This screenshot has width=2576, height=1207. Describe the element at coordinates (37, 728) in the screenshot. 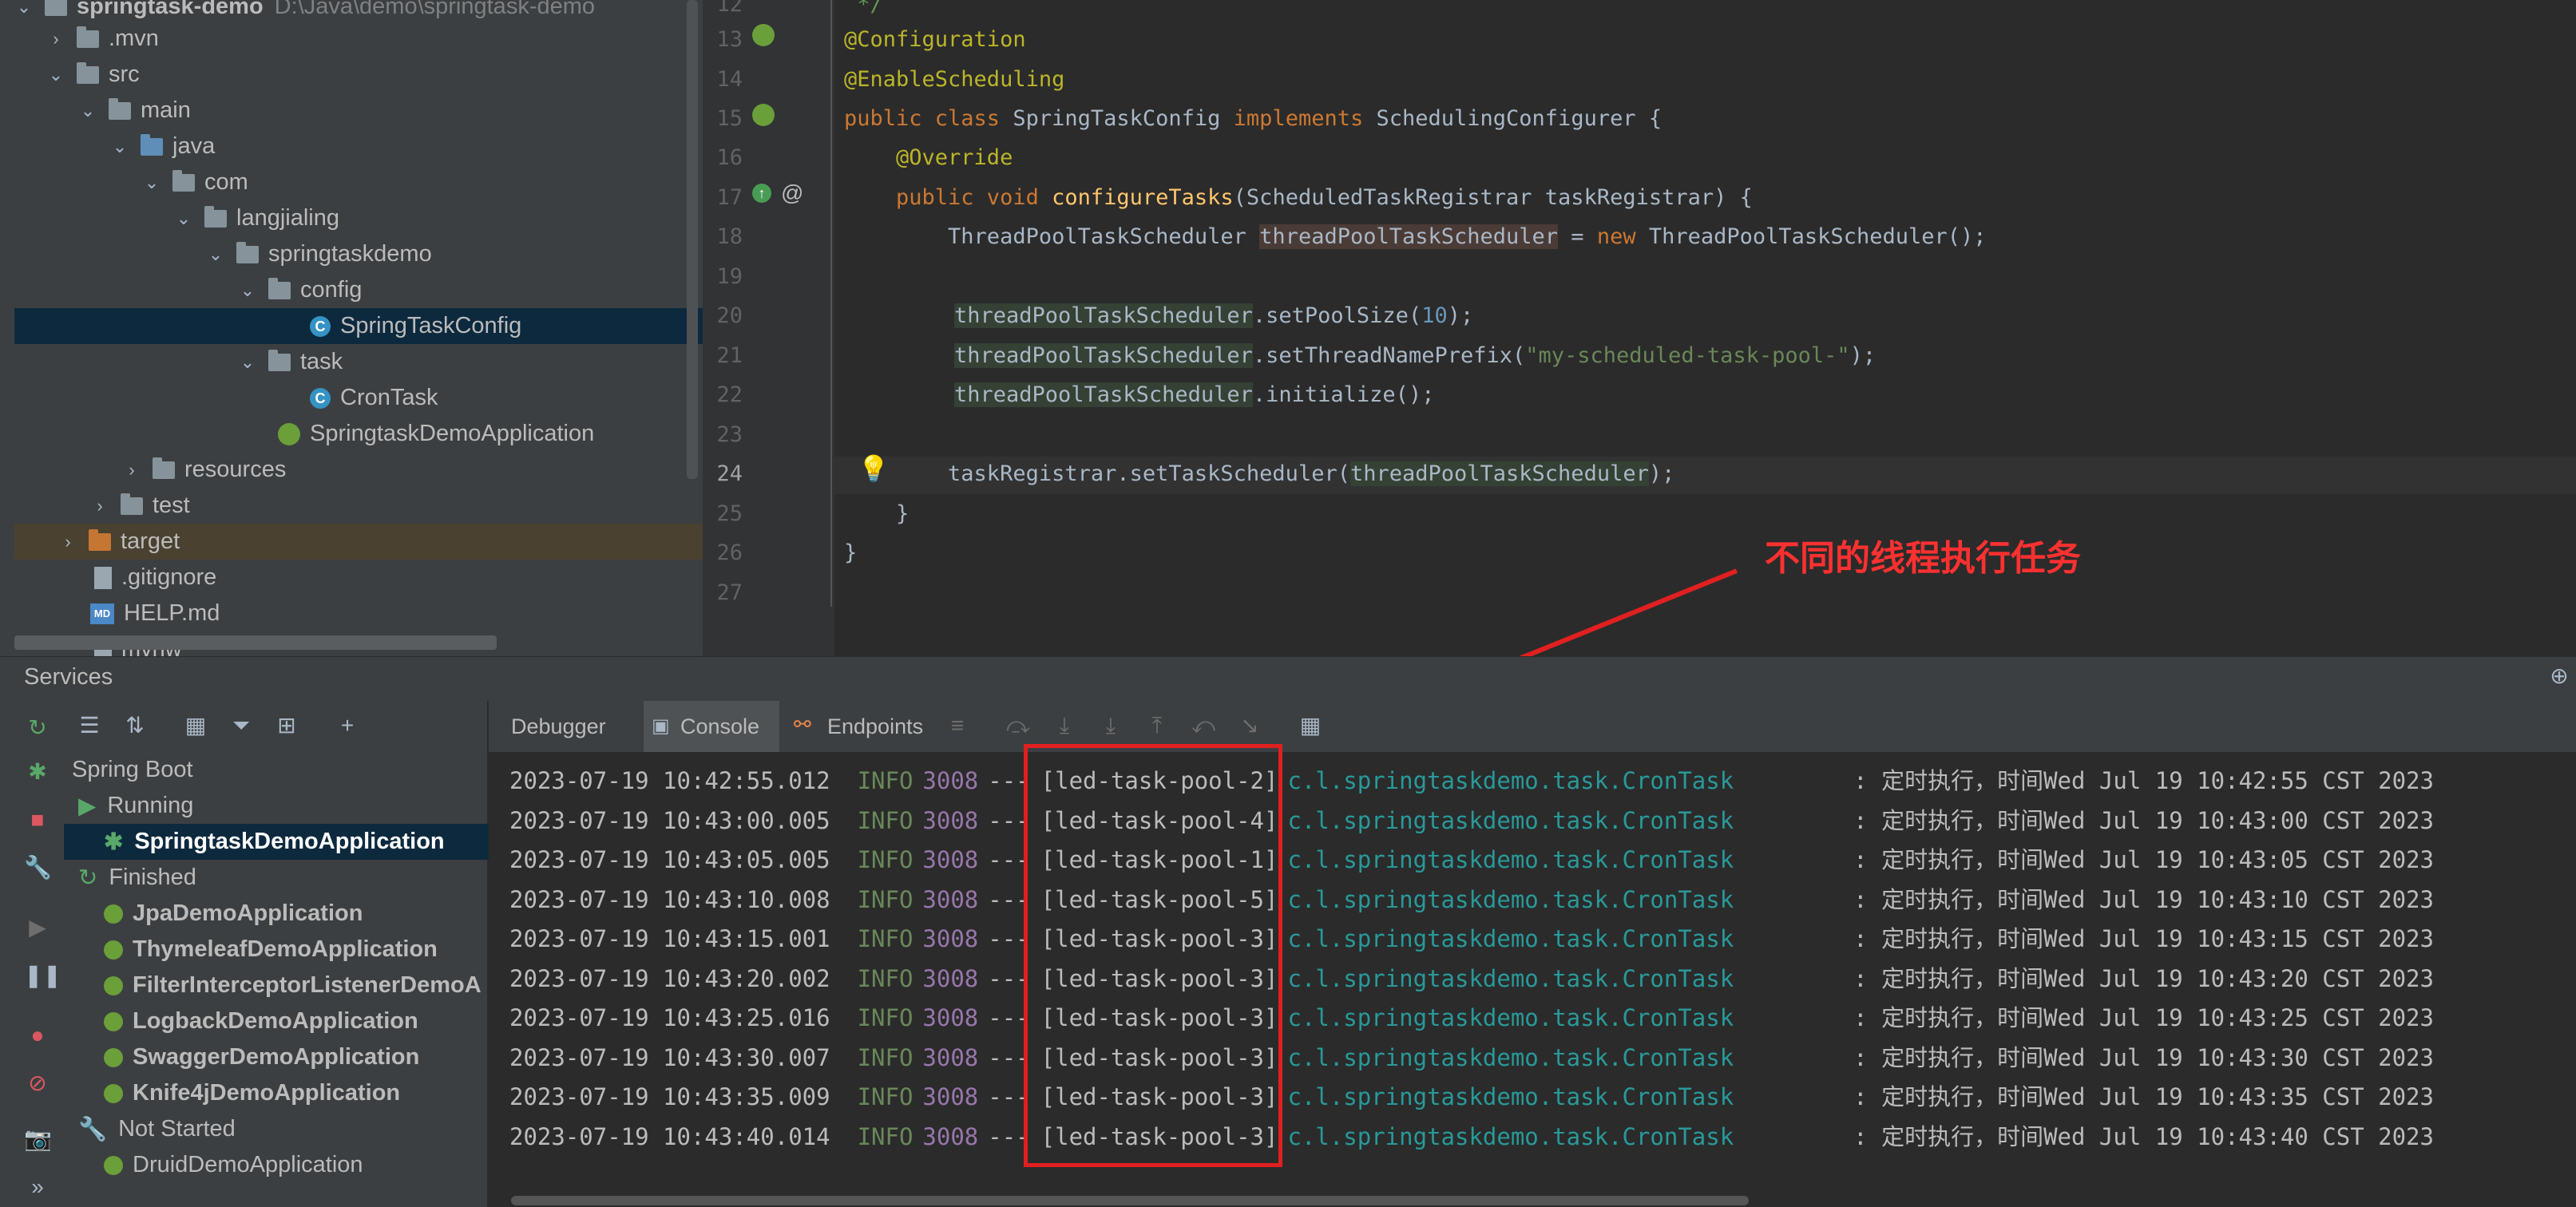

I see `rerun-icon: ↻` at that location.